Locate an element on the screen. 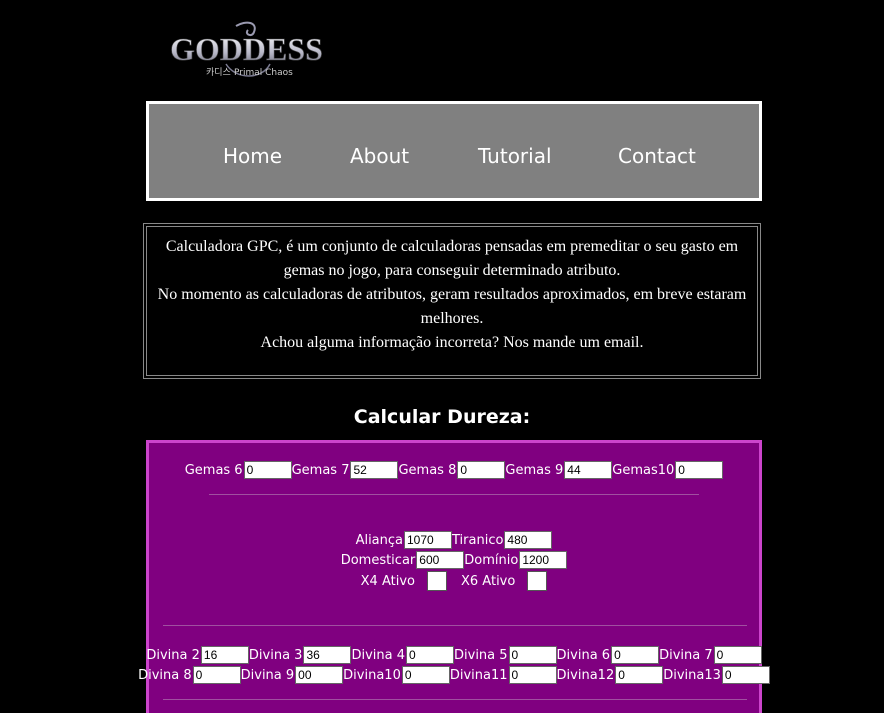  x4-label: X4 Ativo is located at coordinates (387, 581).